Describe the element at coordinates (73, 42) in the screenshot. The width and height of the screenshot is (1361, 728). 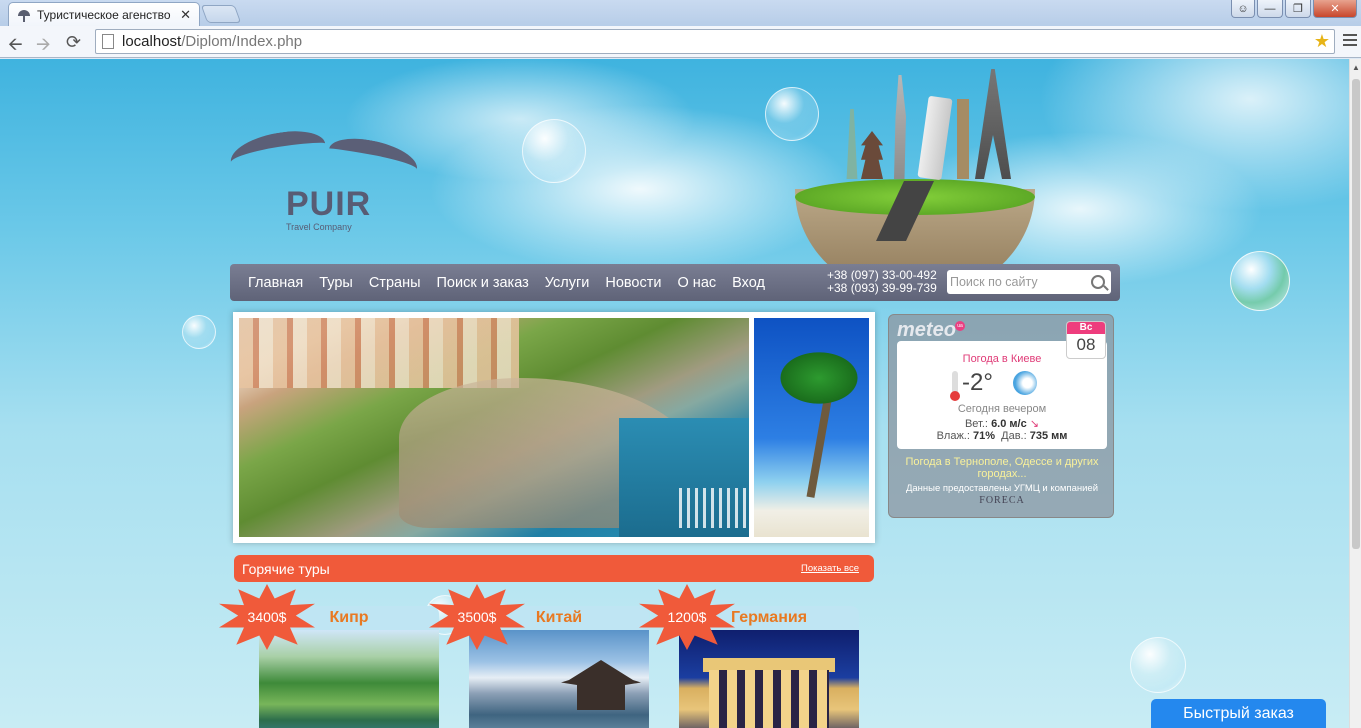
I see `reload-icon: ⟳` at that location.